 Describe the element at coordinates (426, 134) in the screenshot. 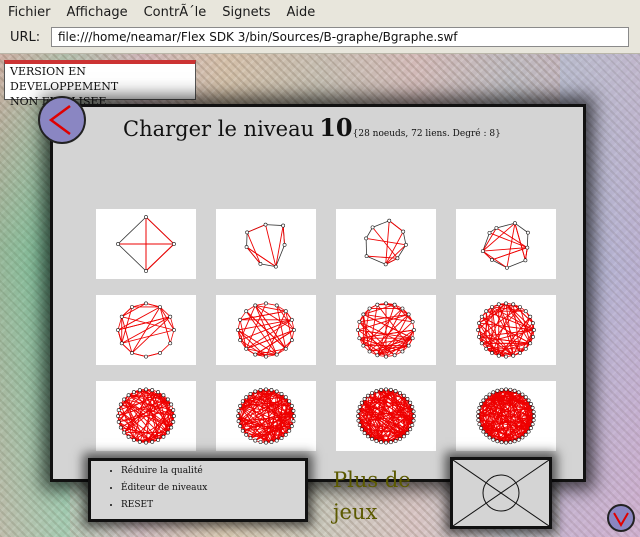

I see `level-info: {28 noeuds, 72 liens. Degré : 8}` at that location.